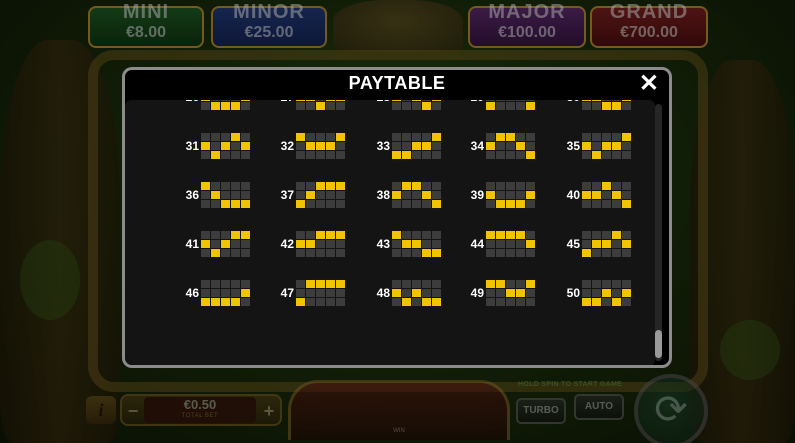 The height and width of the screenshot is (443, 795). I want to click on payline-26: 26, so click(218, 106).